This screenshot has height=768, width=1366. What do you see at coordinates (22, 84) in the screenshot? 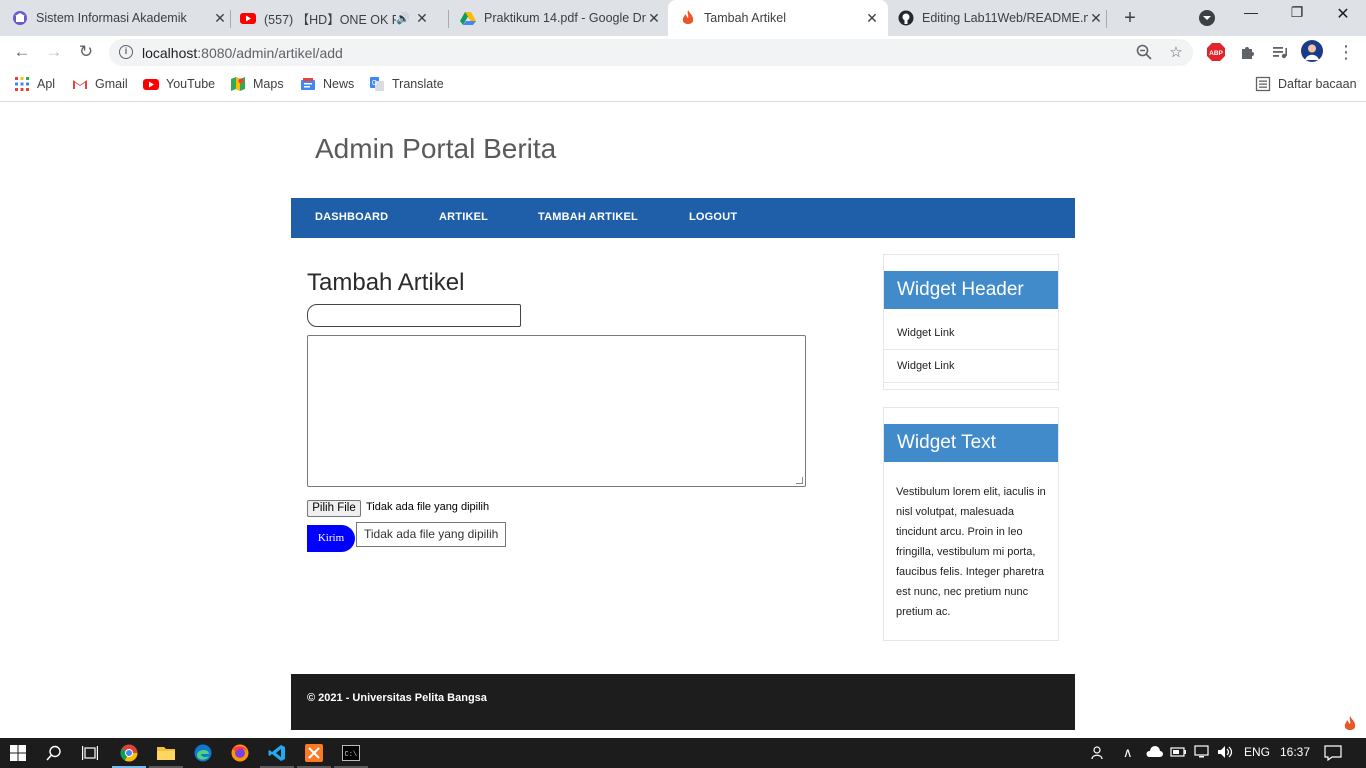
I see `apps-grid-icon` at bounding box center [22, 84].